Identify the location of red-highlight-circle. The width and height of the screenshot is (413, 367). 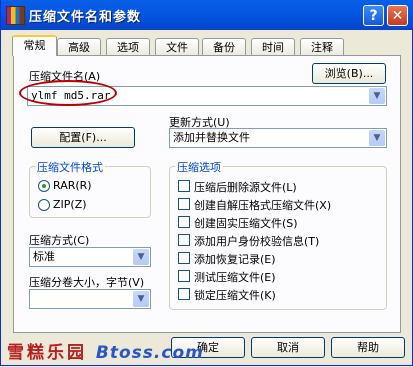
(68, 93).